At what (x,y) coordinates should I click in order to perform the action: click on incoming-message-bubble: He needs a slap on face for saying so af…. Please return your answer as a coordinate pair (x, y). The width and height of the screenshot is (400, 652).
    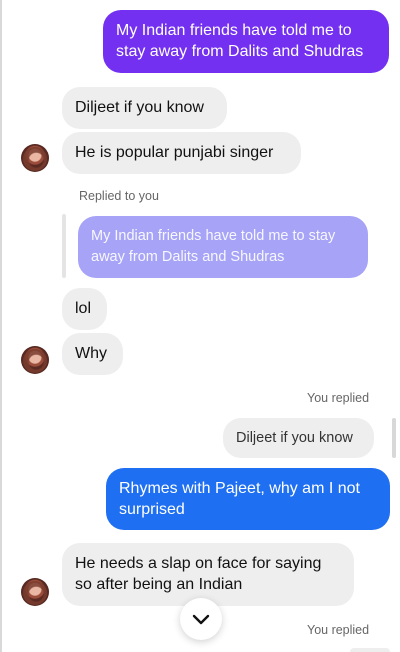
    Looking at the image, I should click on (208, 574).